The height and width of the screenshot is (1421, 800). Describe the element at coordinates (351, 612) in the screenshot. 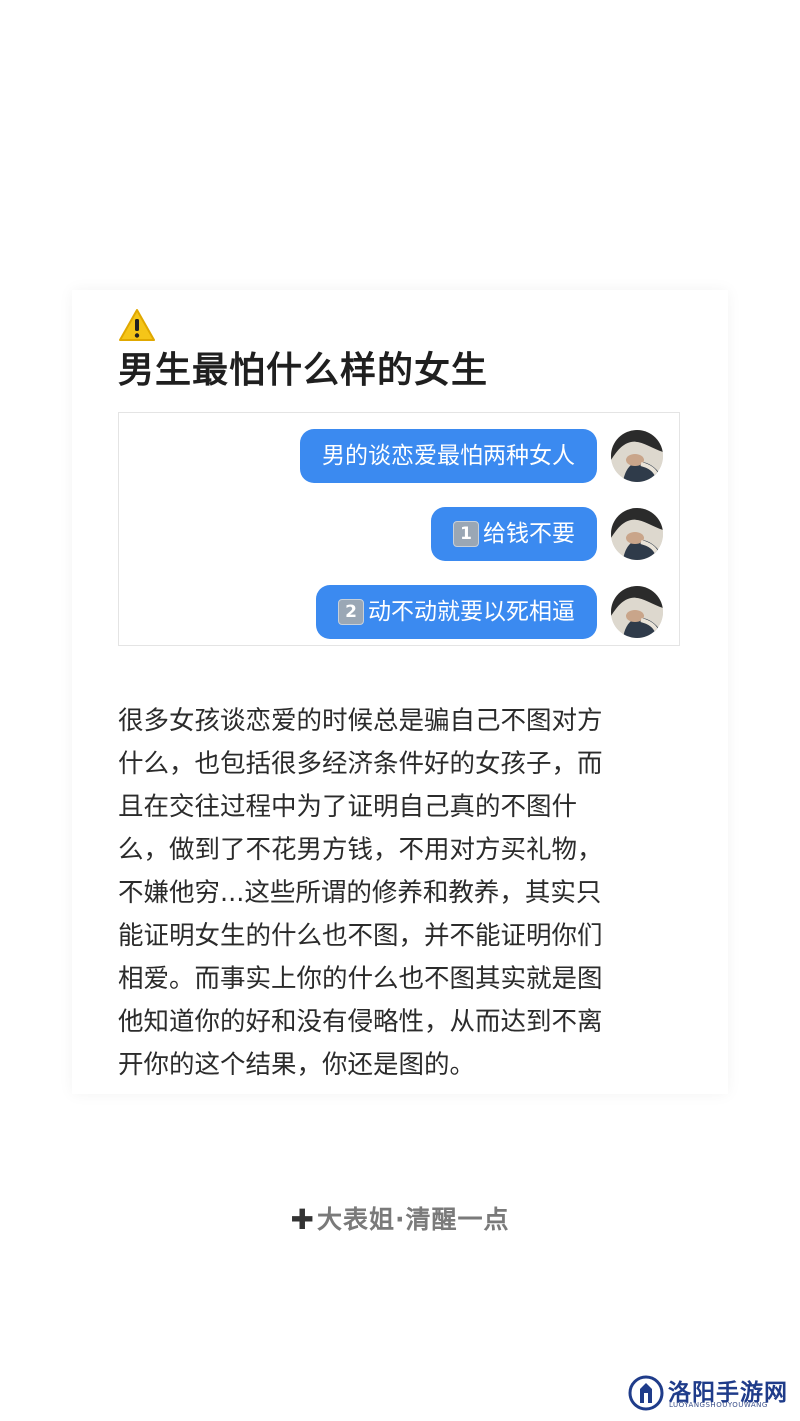

I see `number-badge: 2` at that location.